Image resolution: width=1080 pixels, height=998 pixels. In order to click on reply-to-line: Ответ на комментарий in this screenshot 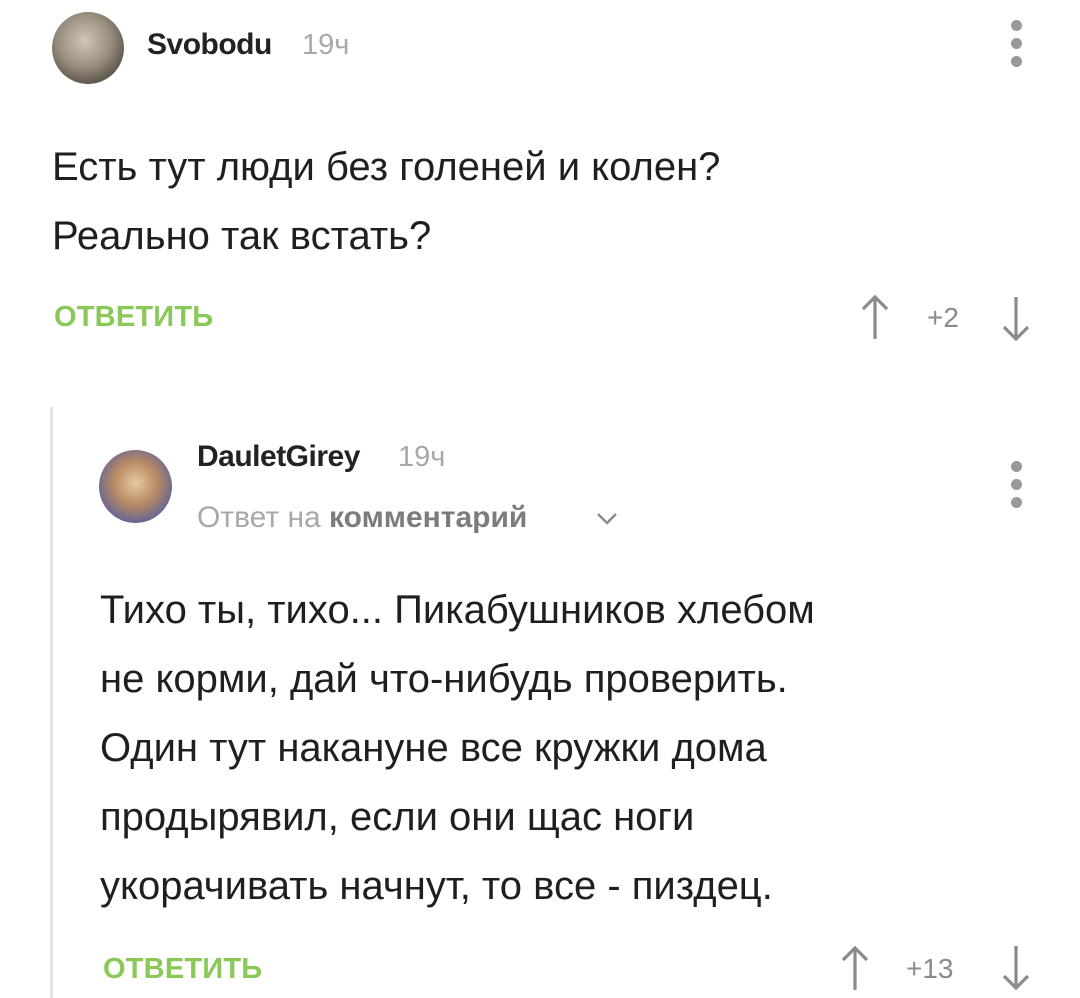, I will do `click(362, 518)`.